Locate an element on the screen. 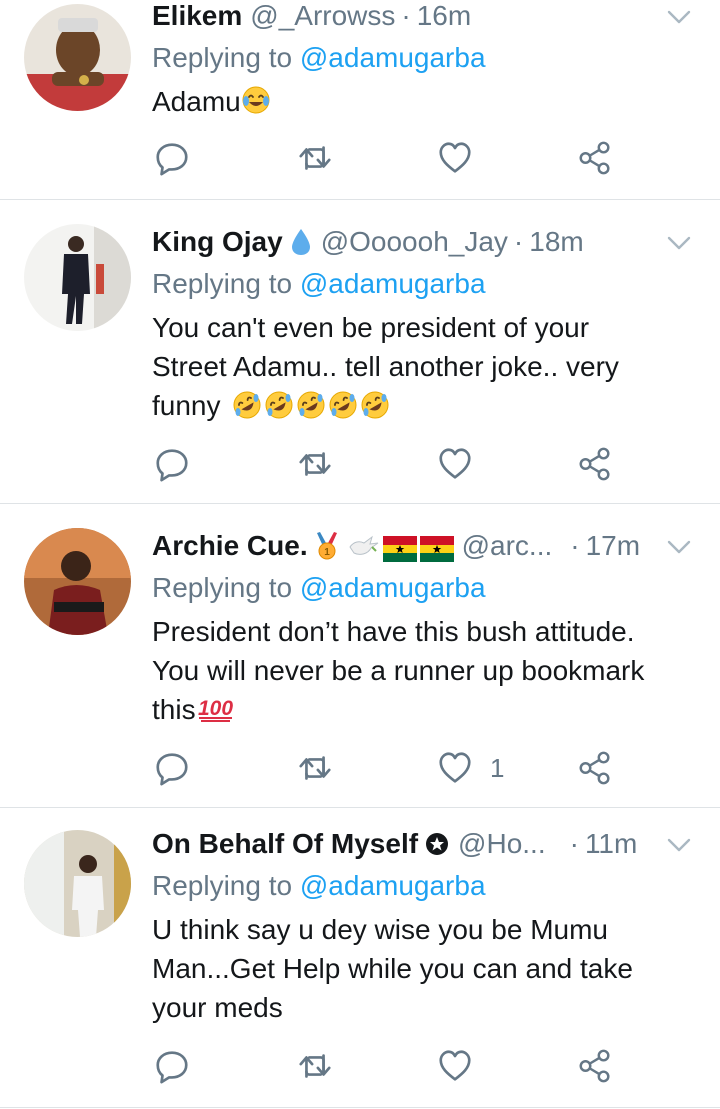 The width and height of the screenshot is (720, 1109). display-name: On Behalf Of Myself is located at coordinates (285, 844).